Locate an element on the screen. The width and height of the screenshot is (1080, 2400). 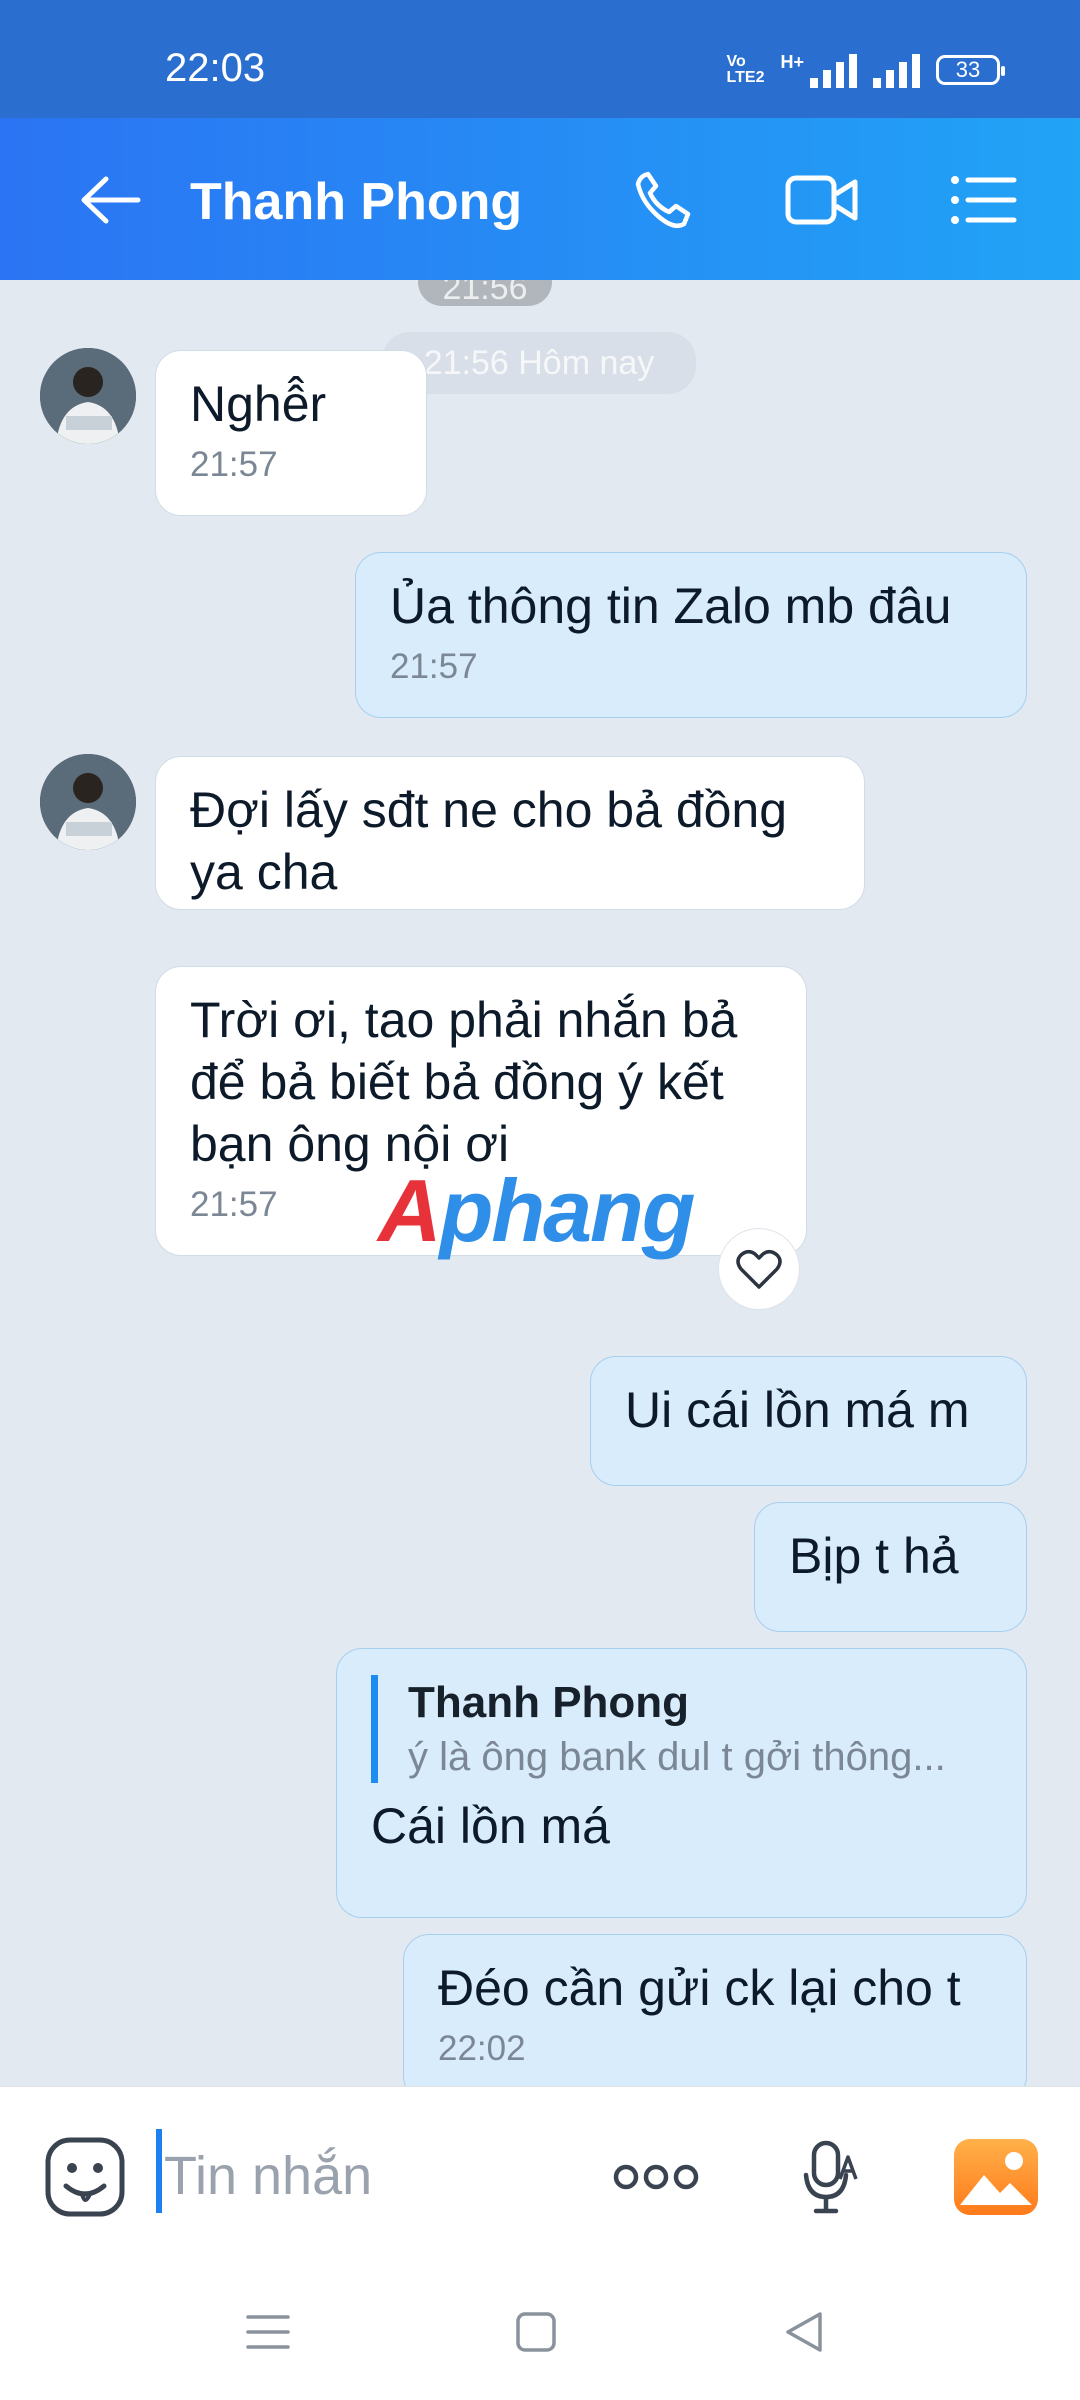
status-time: 22:03 is located at coordinates (215, 68).